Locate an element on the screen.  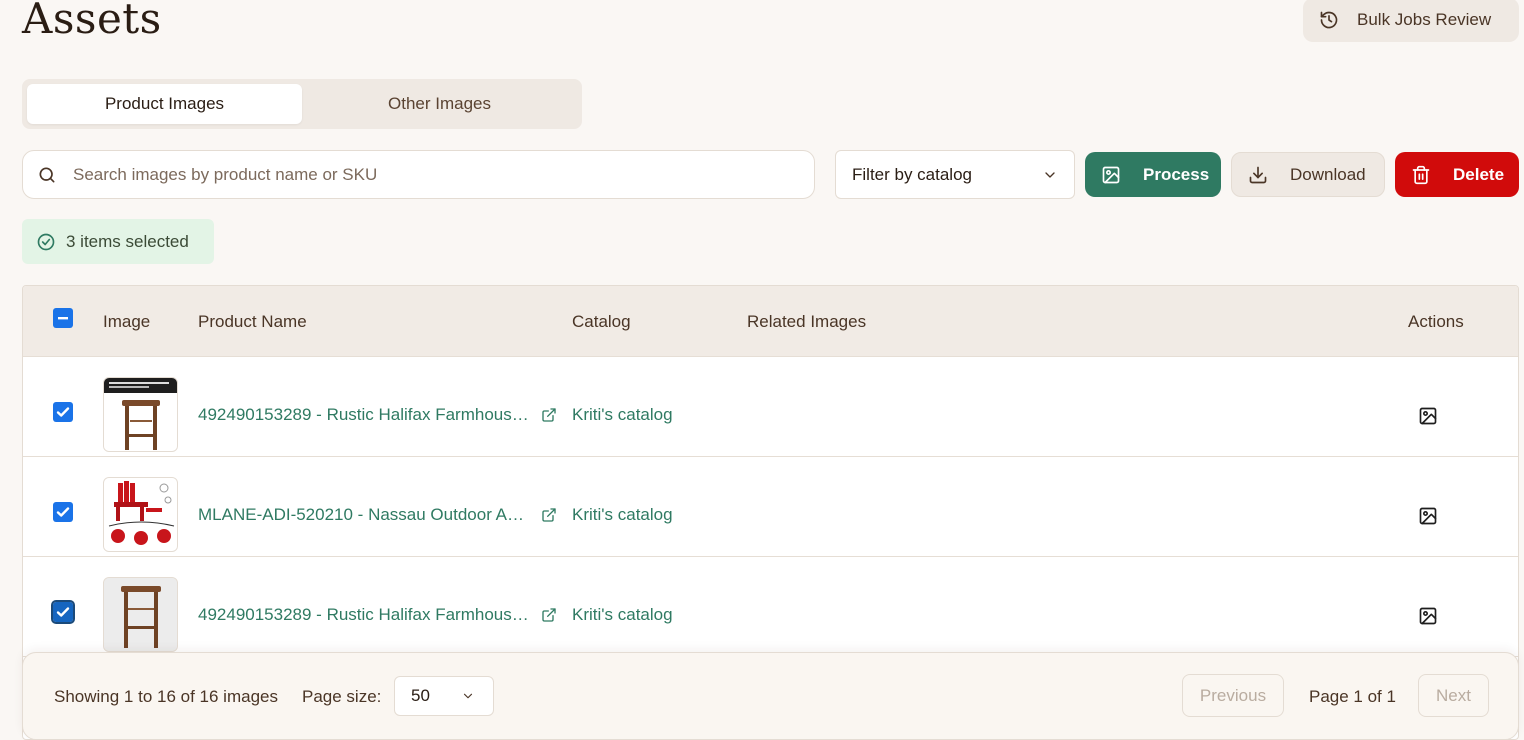
tab-other-images: Other Images is located at coordinates (439, 104).